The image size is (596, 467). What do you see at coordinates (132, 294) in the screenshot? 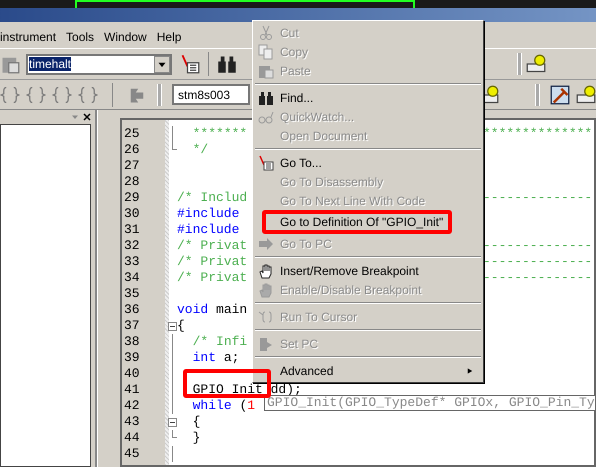
I see `line-number: 35` at bounding box center [132, 294].